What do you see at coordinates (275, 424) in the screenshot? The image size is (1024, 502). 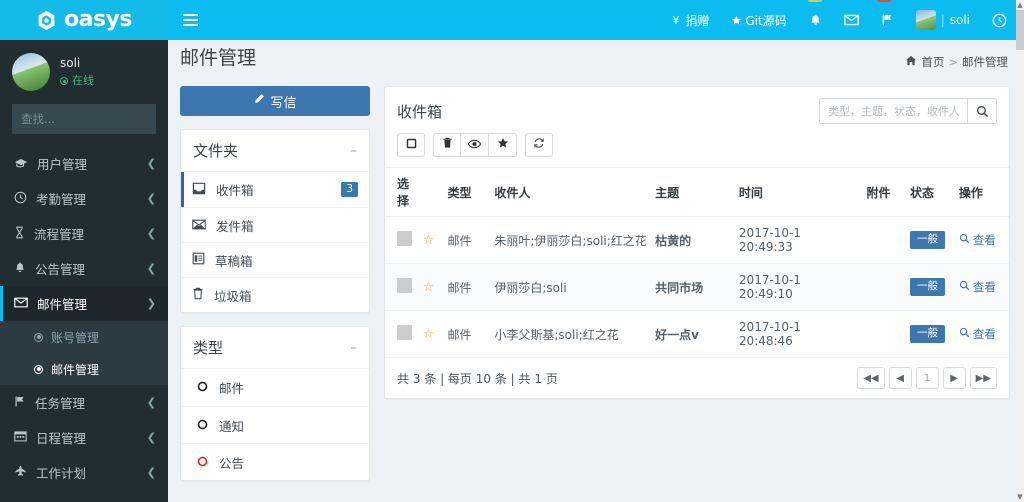 I see `type-item-notice: 通知` at bounding box center [275, 424].